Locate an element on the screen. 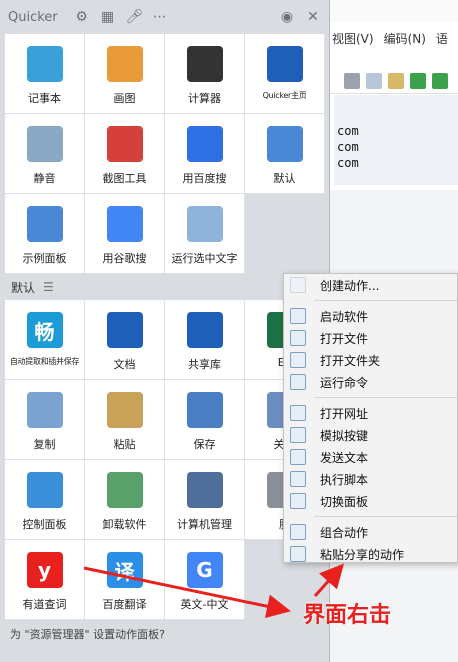 This screenshot has width=458, height=662. menu-language: 语 is located at coordinates (442, 41).